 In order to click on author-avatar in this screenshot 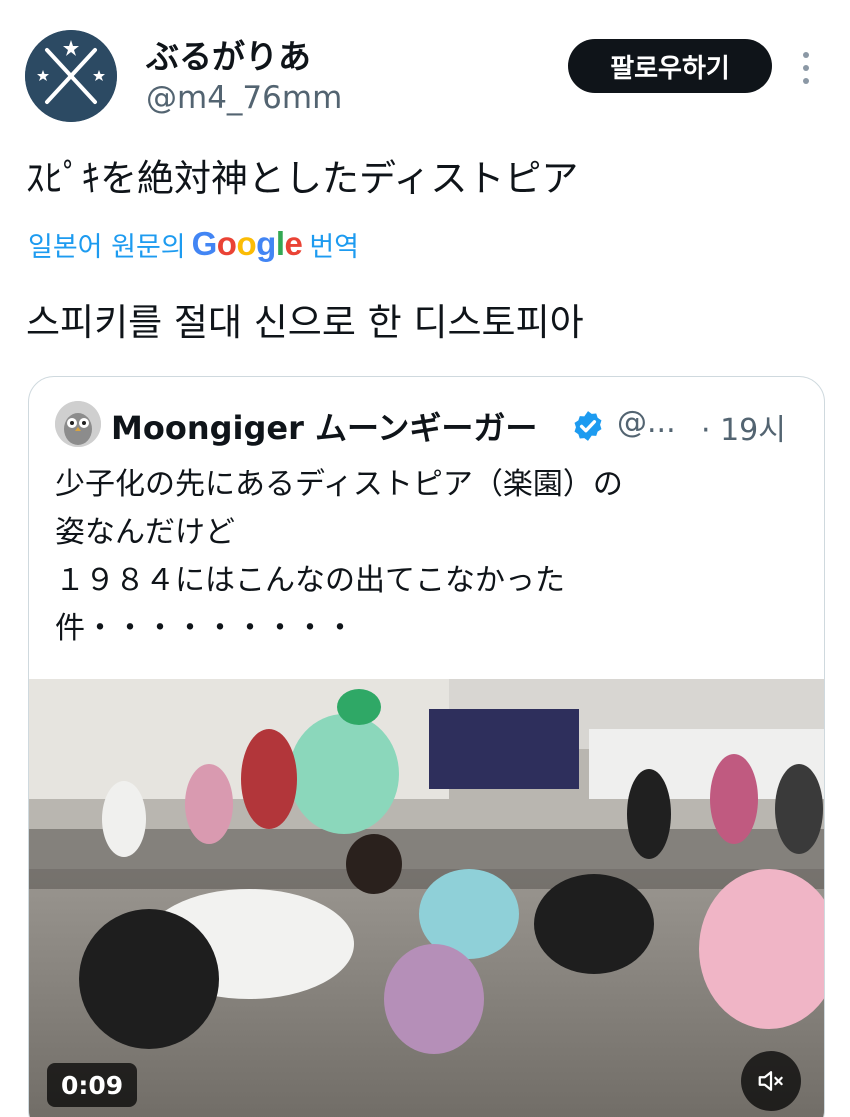, I will do `click(71, 76)`.